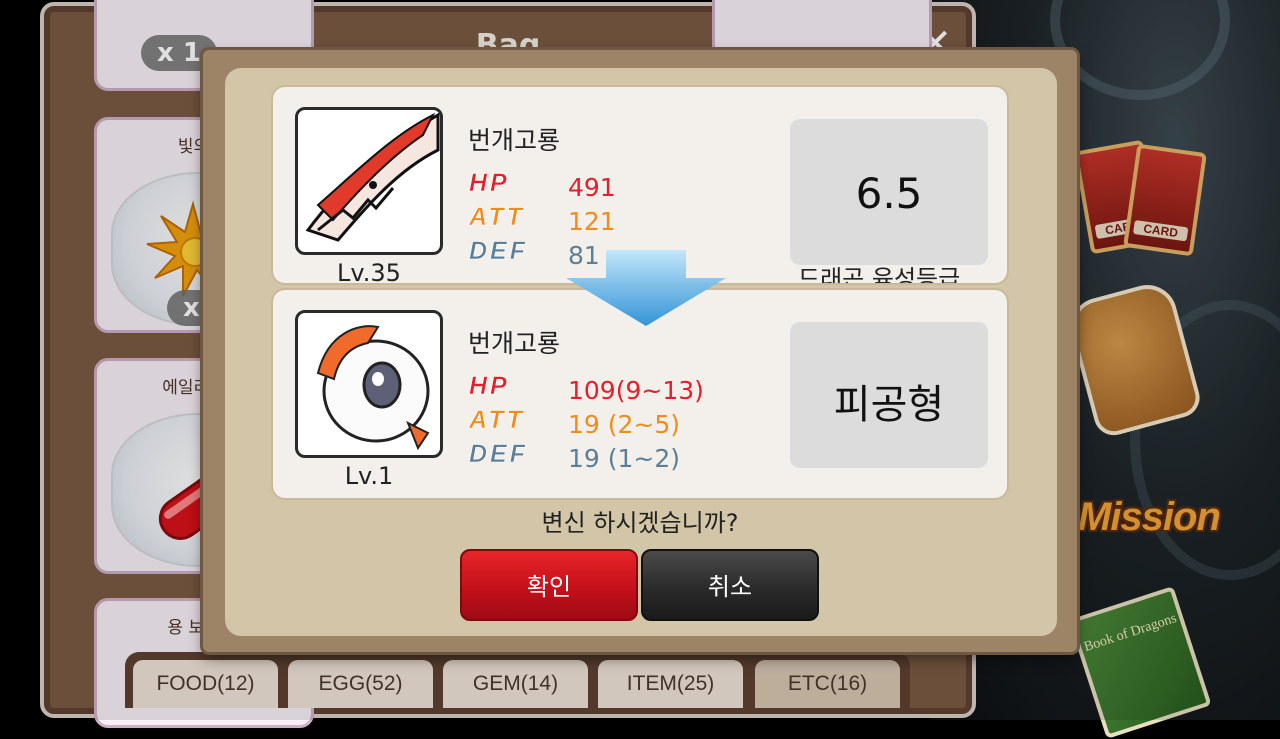  What do you see at coordinates (369, 476) in the screenshot?
I see `dragon-level: Lv.1` at bounding box center [369, 476].